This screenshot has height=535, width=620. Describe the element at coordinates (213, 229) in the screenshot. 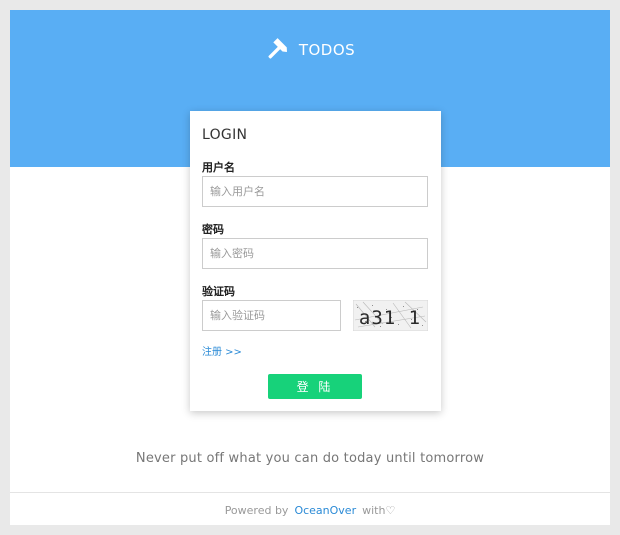

I see `password-label: 密码` at that location.